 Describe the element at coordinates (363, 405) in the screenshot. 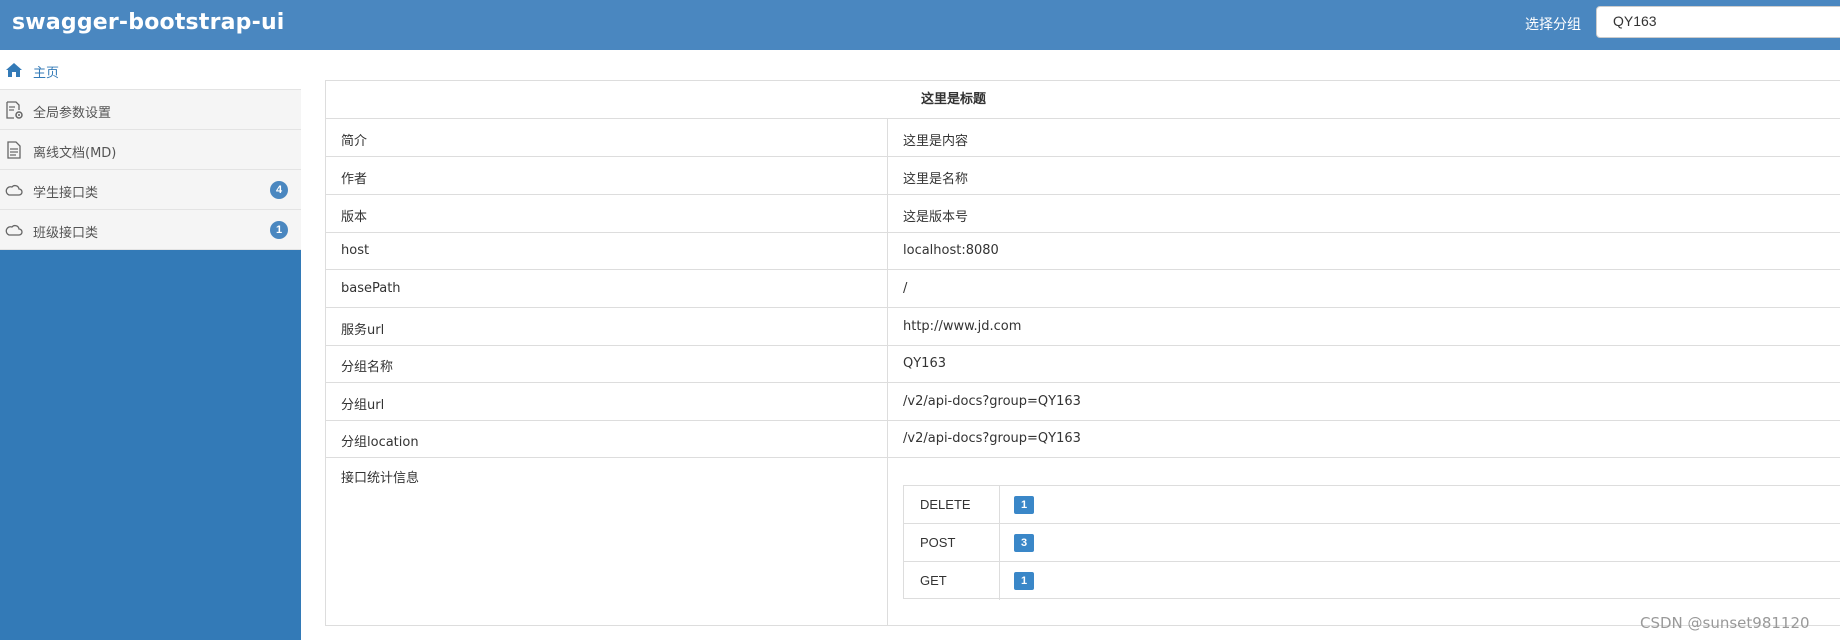

I see `row-key: 分组url` at that location.